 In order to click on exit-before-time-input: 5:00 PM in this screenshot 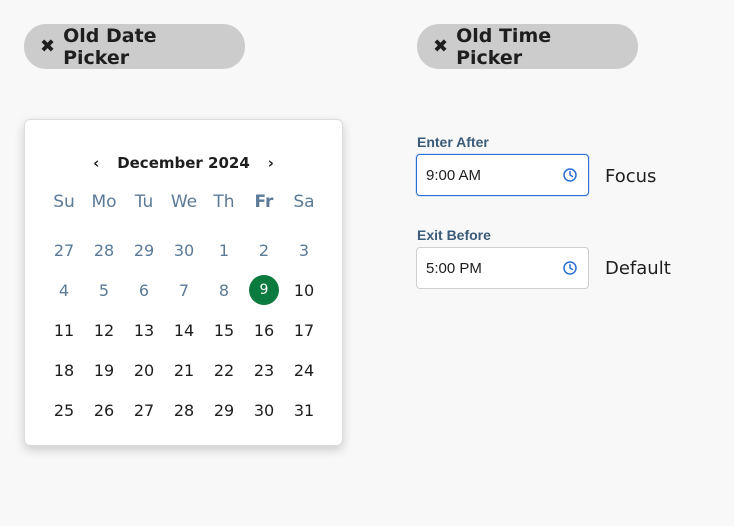, I will do `click(502, 268)`.